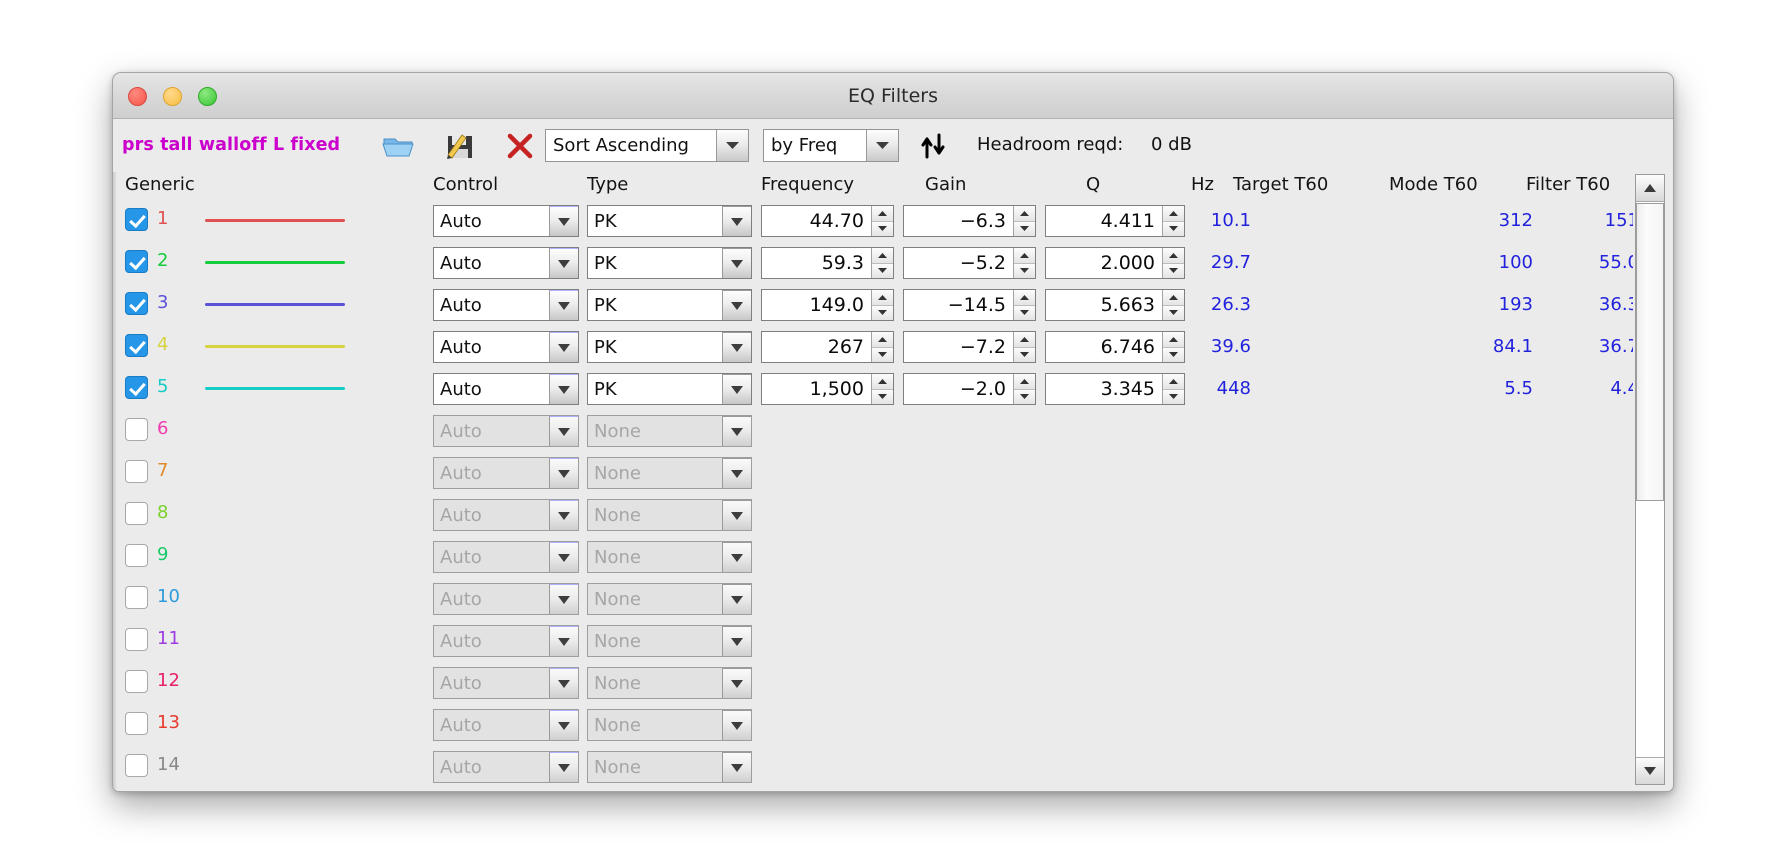 Image resolution: width=1780 pixels, height=849 pixels. What do you see at coordinates (1650, 770) in the screenshot?
I see `scroll-down-button` at bounding box center [1650, 770].